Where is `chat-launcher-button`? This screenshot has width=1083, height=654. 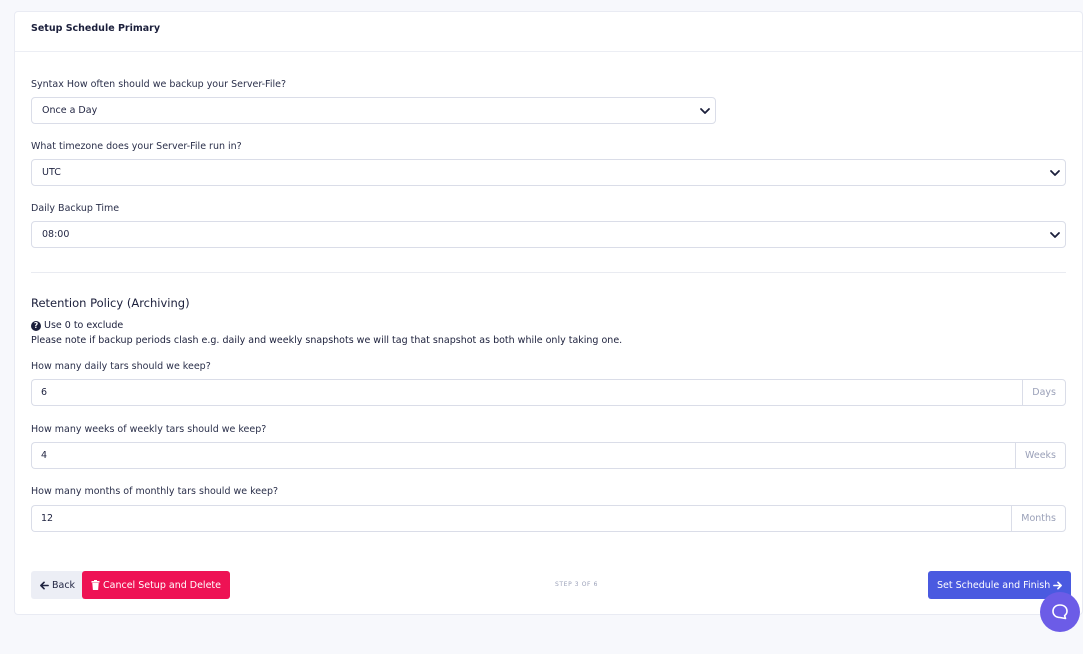 chat-launcher-button is located at coordinates (1060, 612).